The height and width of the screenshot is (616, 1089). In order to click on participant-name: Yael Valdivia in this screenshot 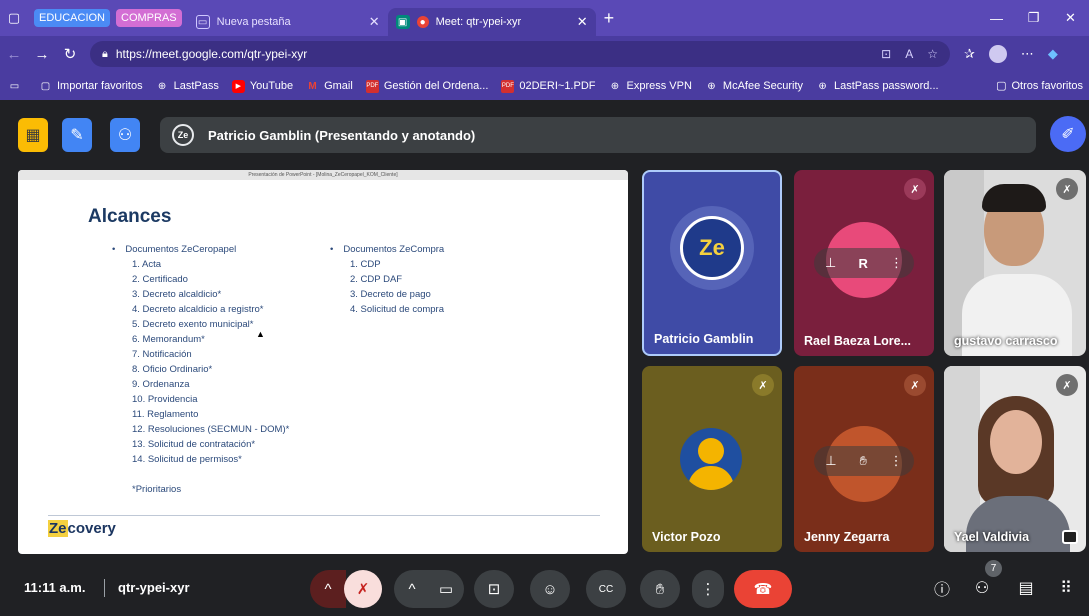, I will do `click(992, 537)`.